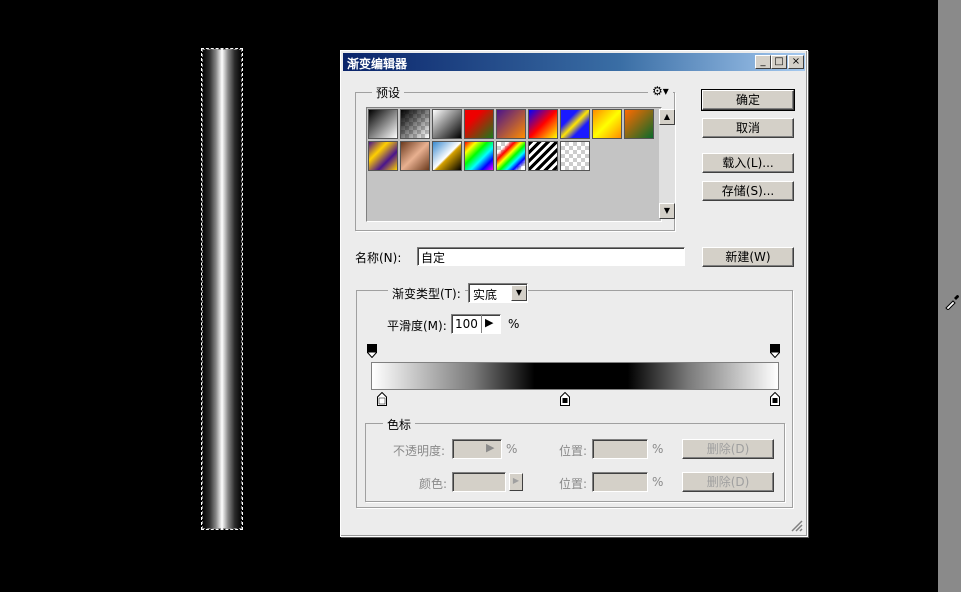 This screenshot has width=961, height=592. I want to click on new-button: 新建(W), so click(748, 257).